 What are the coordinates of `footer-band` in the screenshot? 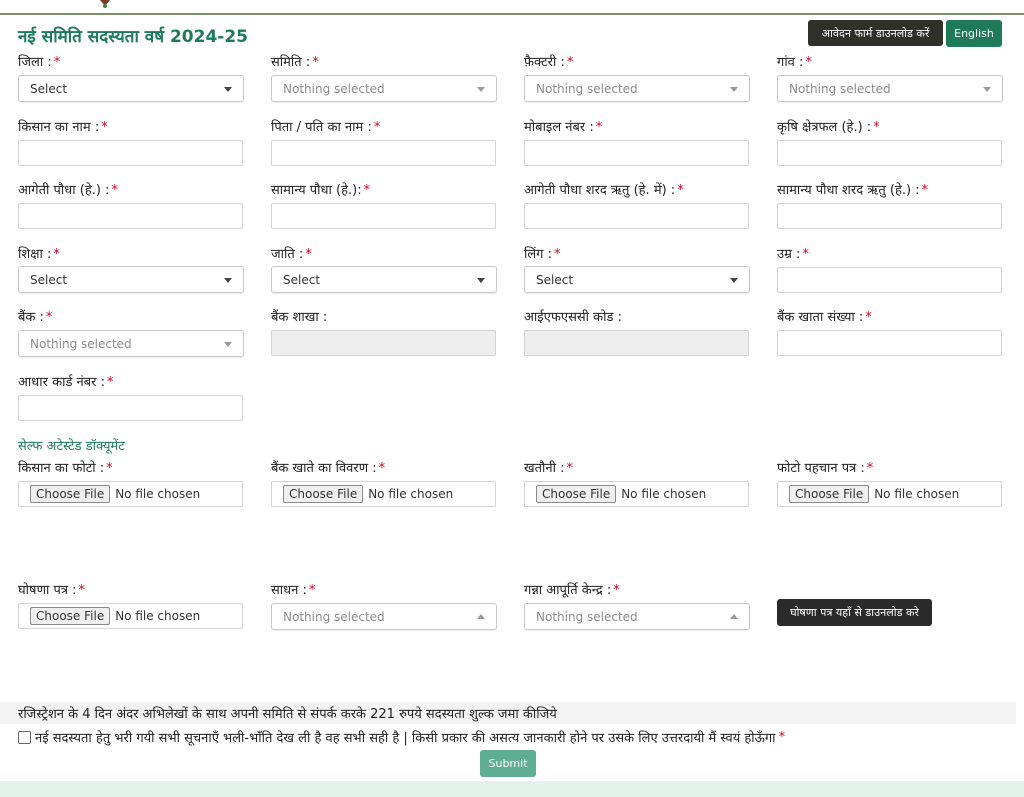 It's located at (512, 789).